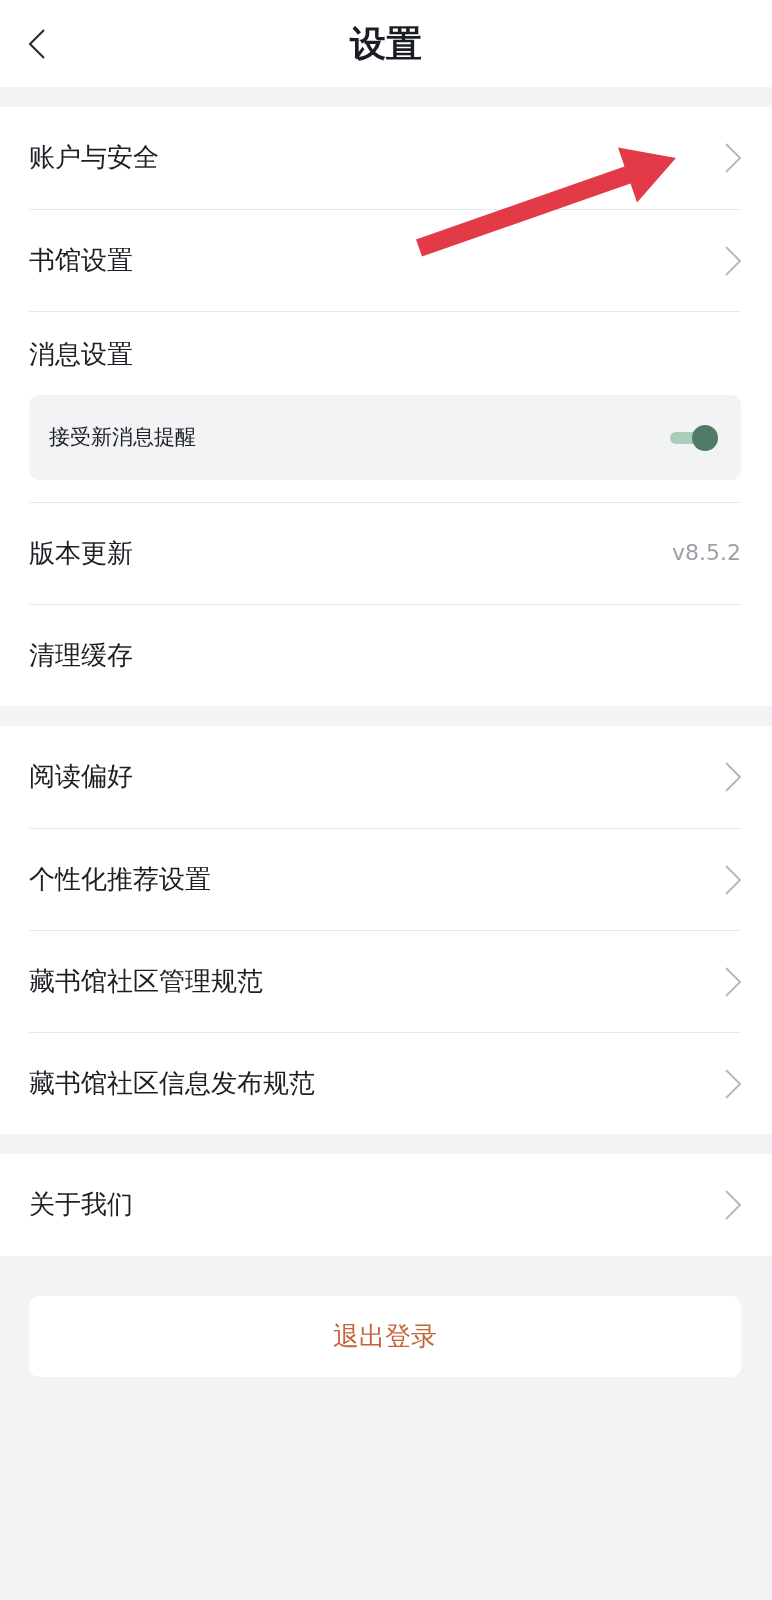 This screenshot has height=1600, width=772. I want to click on toggle-switch, so click(694, 437).